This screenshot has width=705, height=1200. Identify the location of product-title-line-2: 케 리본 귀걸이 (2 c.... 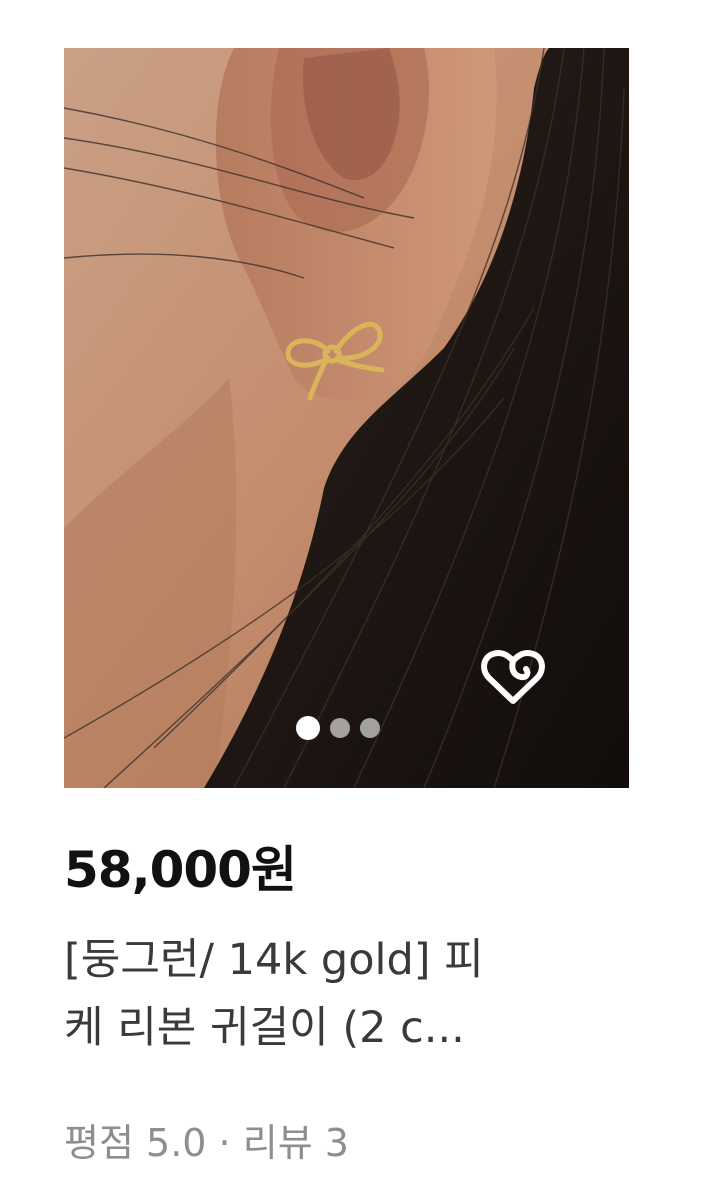
(264, 1028).